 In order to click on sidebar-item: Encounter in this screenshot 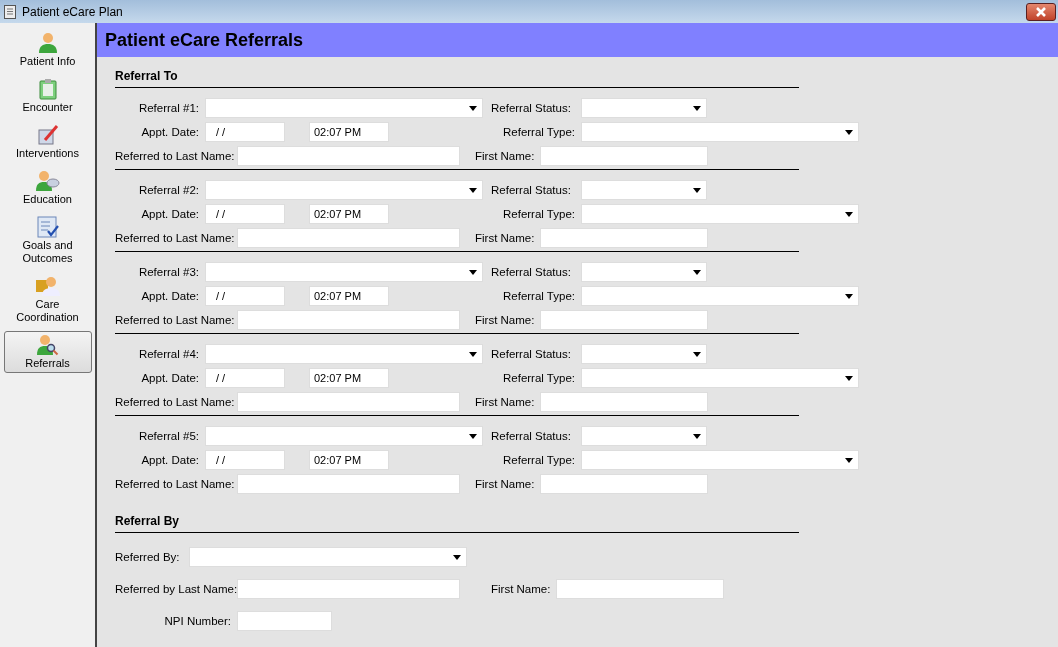, I will do `click(47, 96)`.